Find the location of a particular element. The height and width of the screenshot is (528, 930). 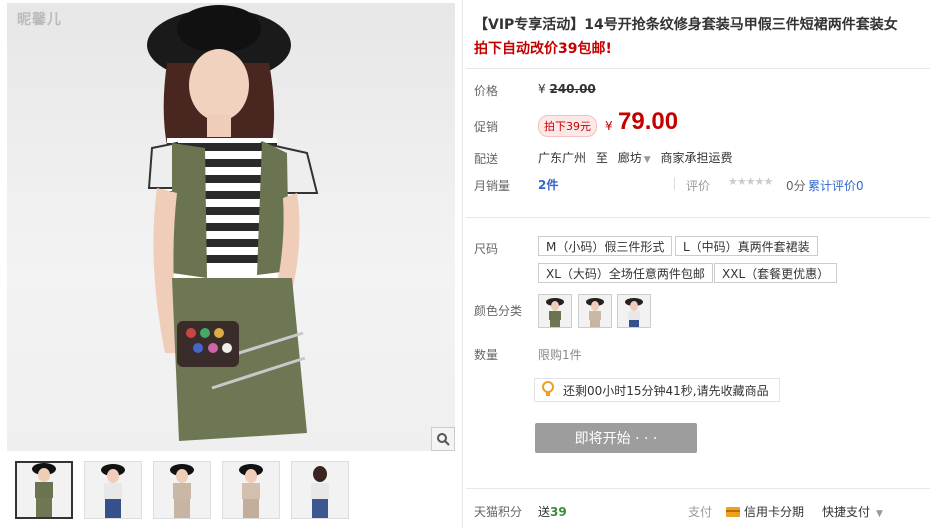

quick-pay-option: 快捷支付 ▼ is located at coordinates (852, 511).